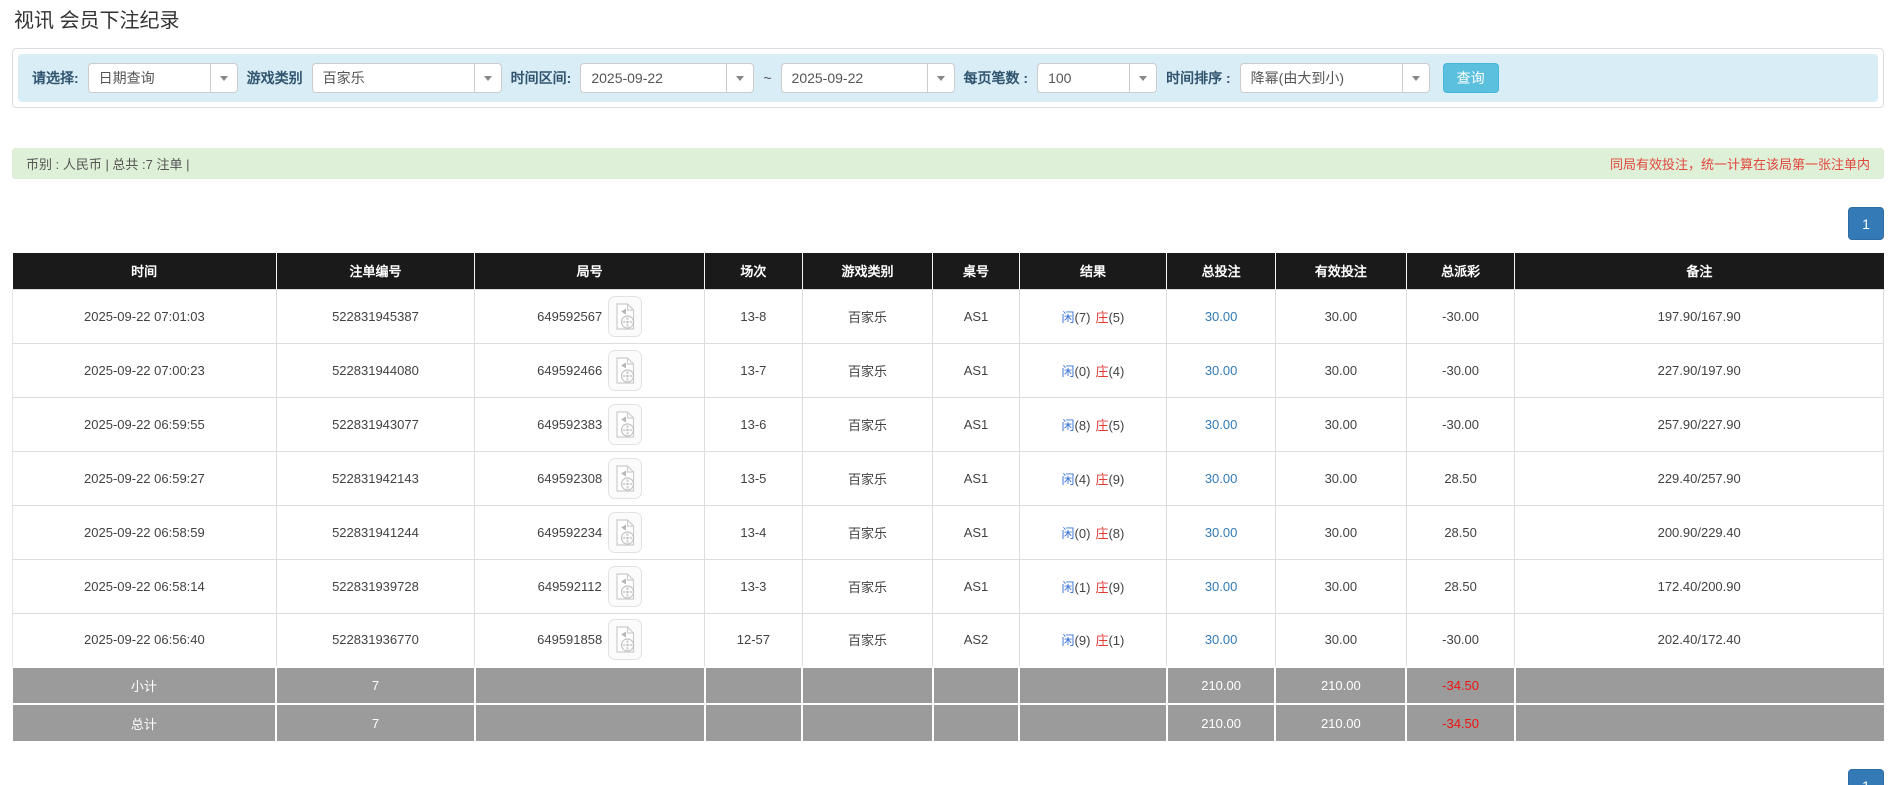 The image size is (1896, 785). What do you see at coordinates (1116, 371) in the screenshot?
I see `result-banker-score: (4)` at bounding box center [1116, 371].